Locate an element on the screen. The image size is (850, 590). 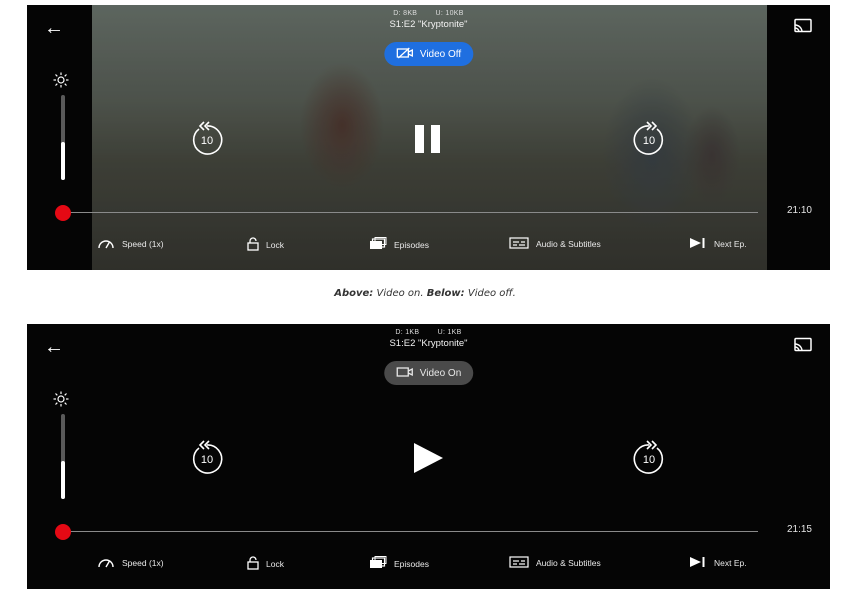
network-stats: D: 8KB U: 10KB is located at coordinates (428, 13).